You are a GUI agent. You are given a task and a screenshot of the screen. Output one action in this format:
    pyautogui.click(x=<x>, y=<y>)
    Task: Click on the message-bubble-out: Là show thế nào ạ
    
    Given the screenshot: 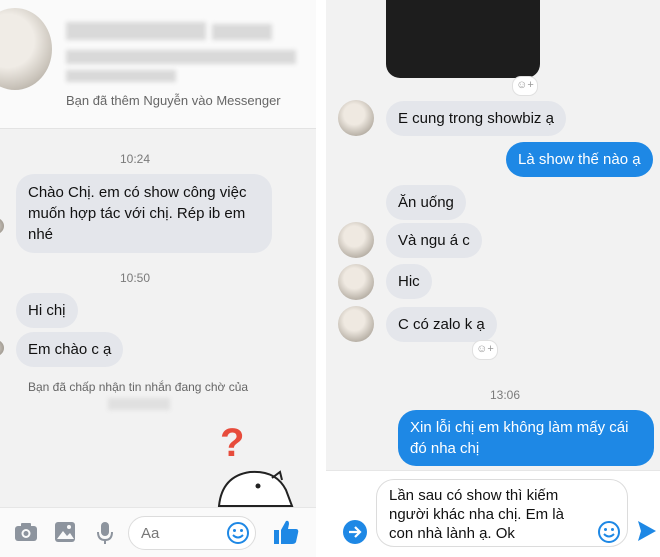 What is the action you would take?
    pyautogui.click(x=579, y=159)
    